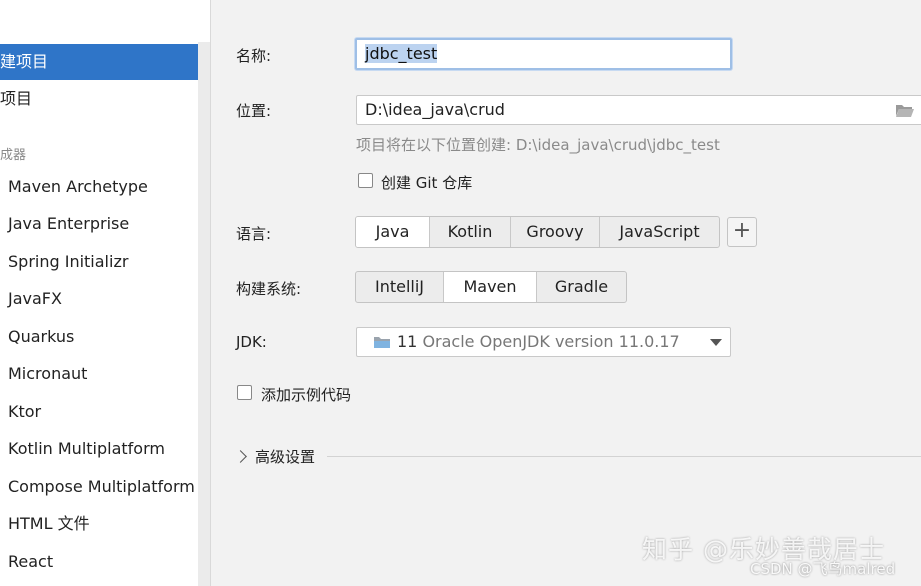 This screenshot has width=921, height=586. I want to click on name-input-value: jdbc_test, so click(401, 53).